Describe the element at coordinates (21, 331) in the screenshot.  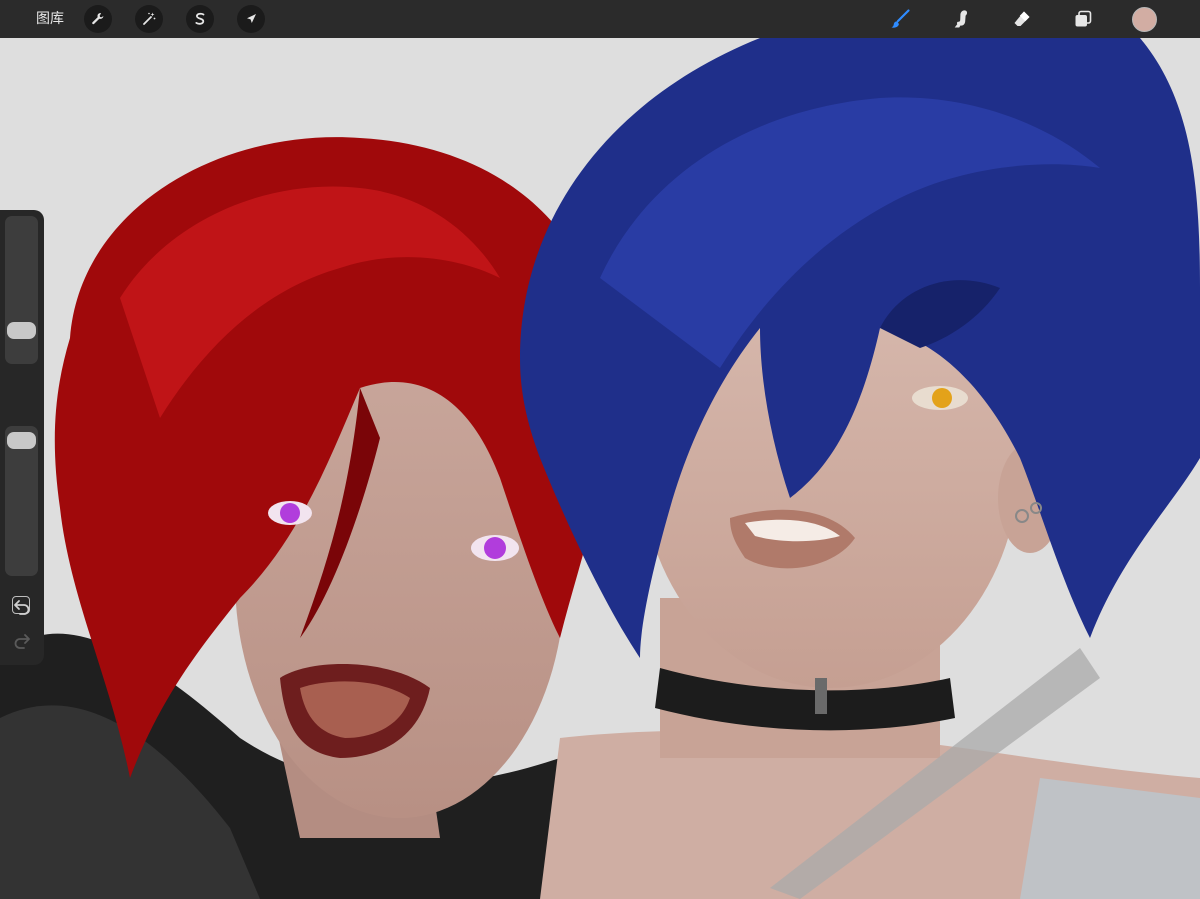
I see `brush-size-thumb` at that location.